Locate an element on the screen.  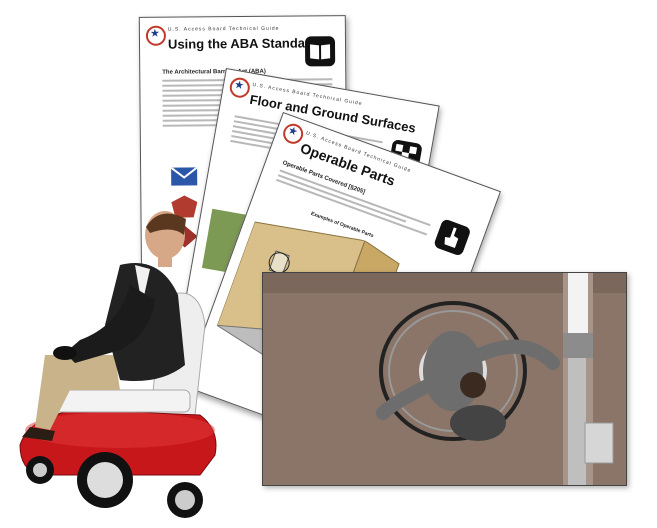
book-icon is located at coordinates (320, 51).